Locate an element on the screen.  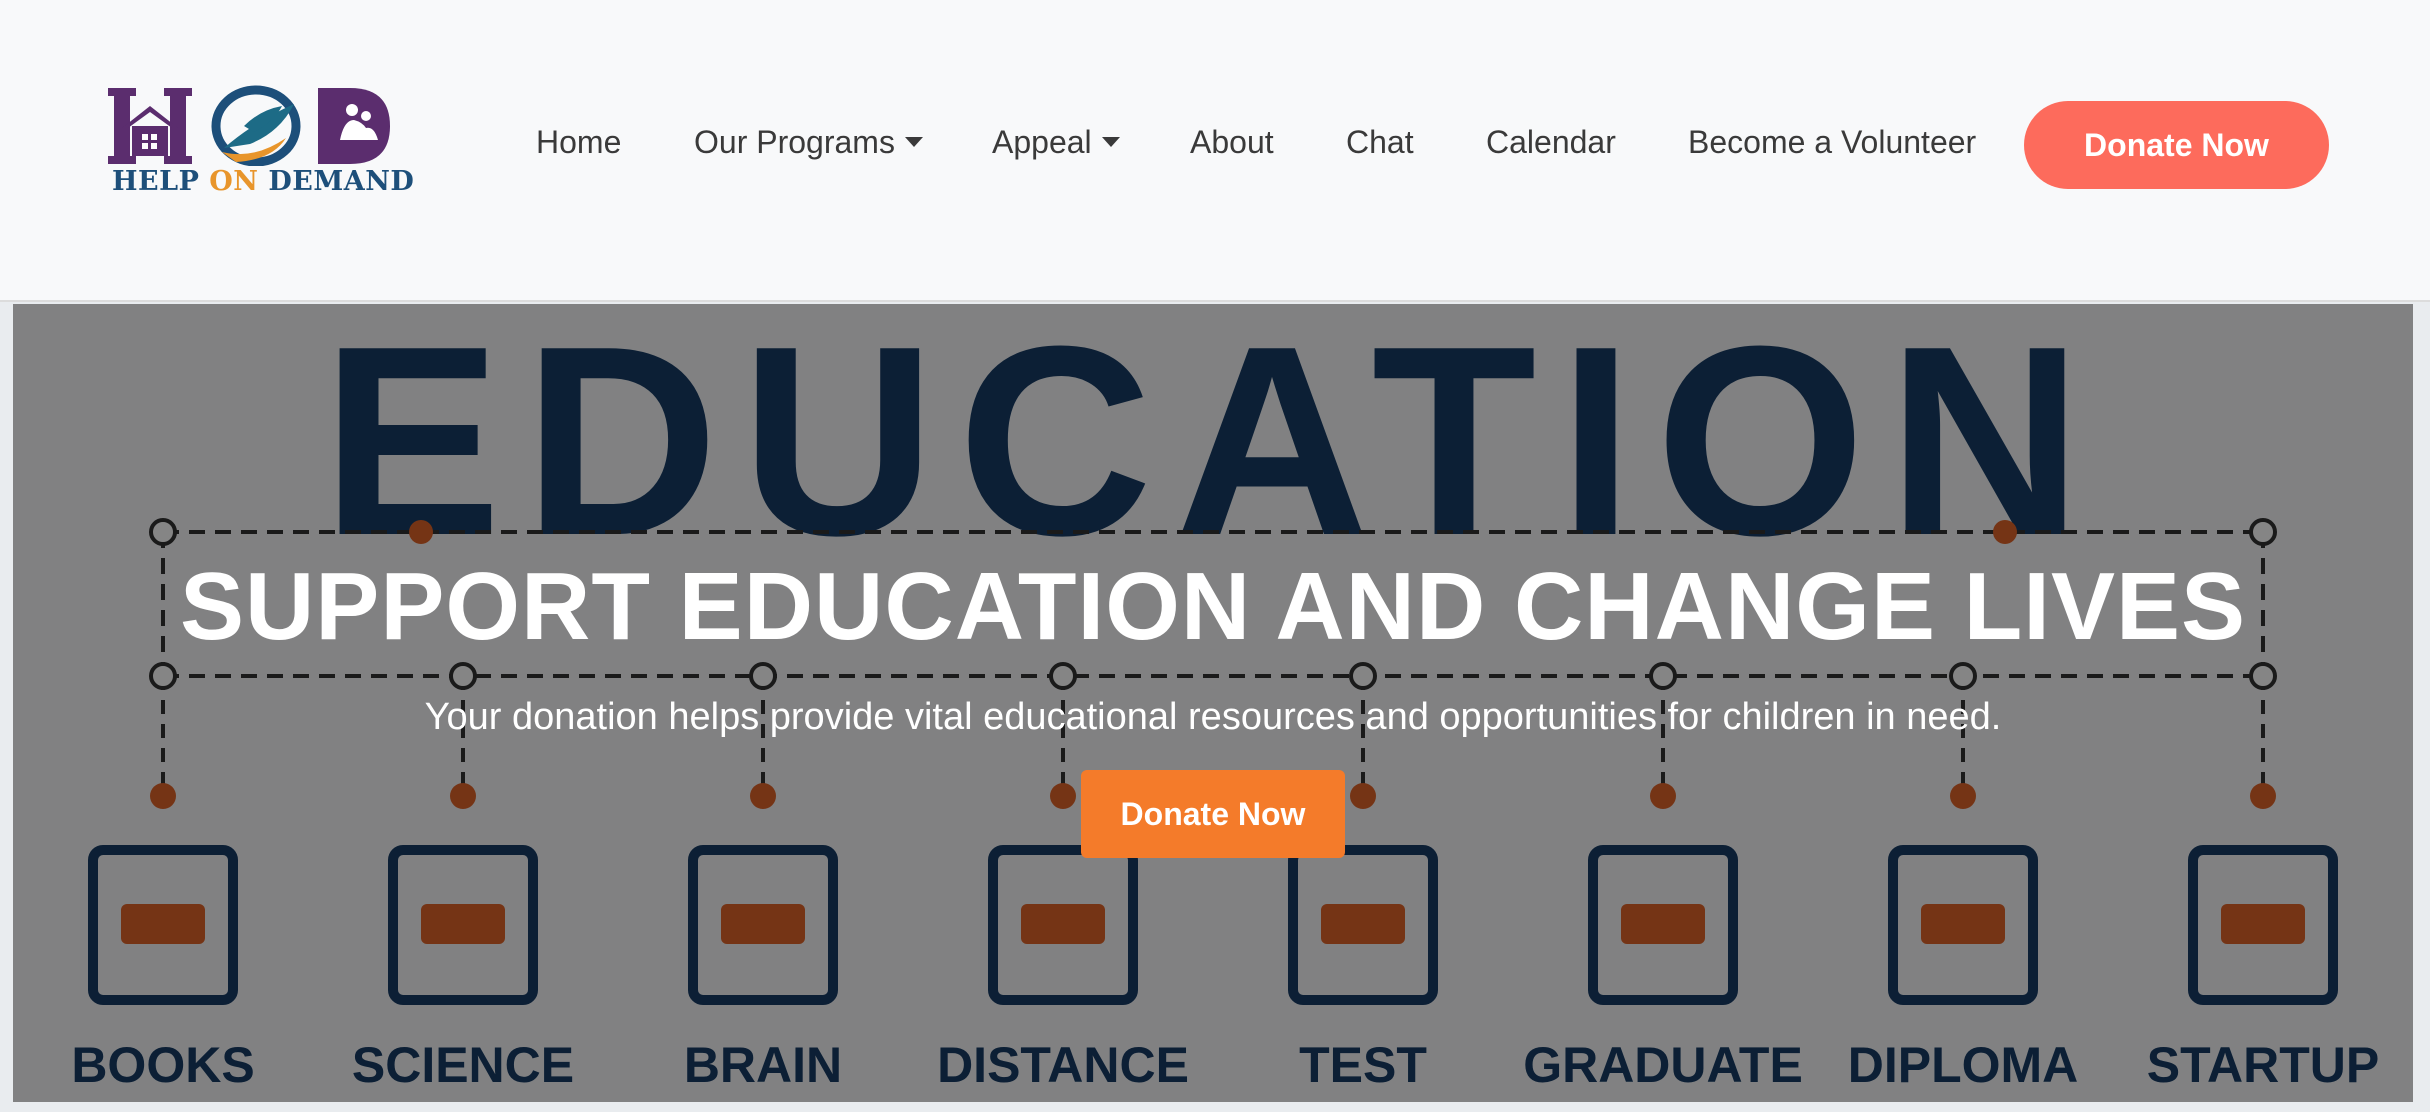
help-on-demand-logo: HELP ON DEMAND is located at coordinates (259, 142).